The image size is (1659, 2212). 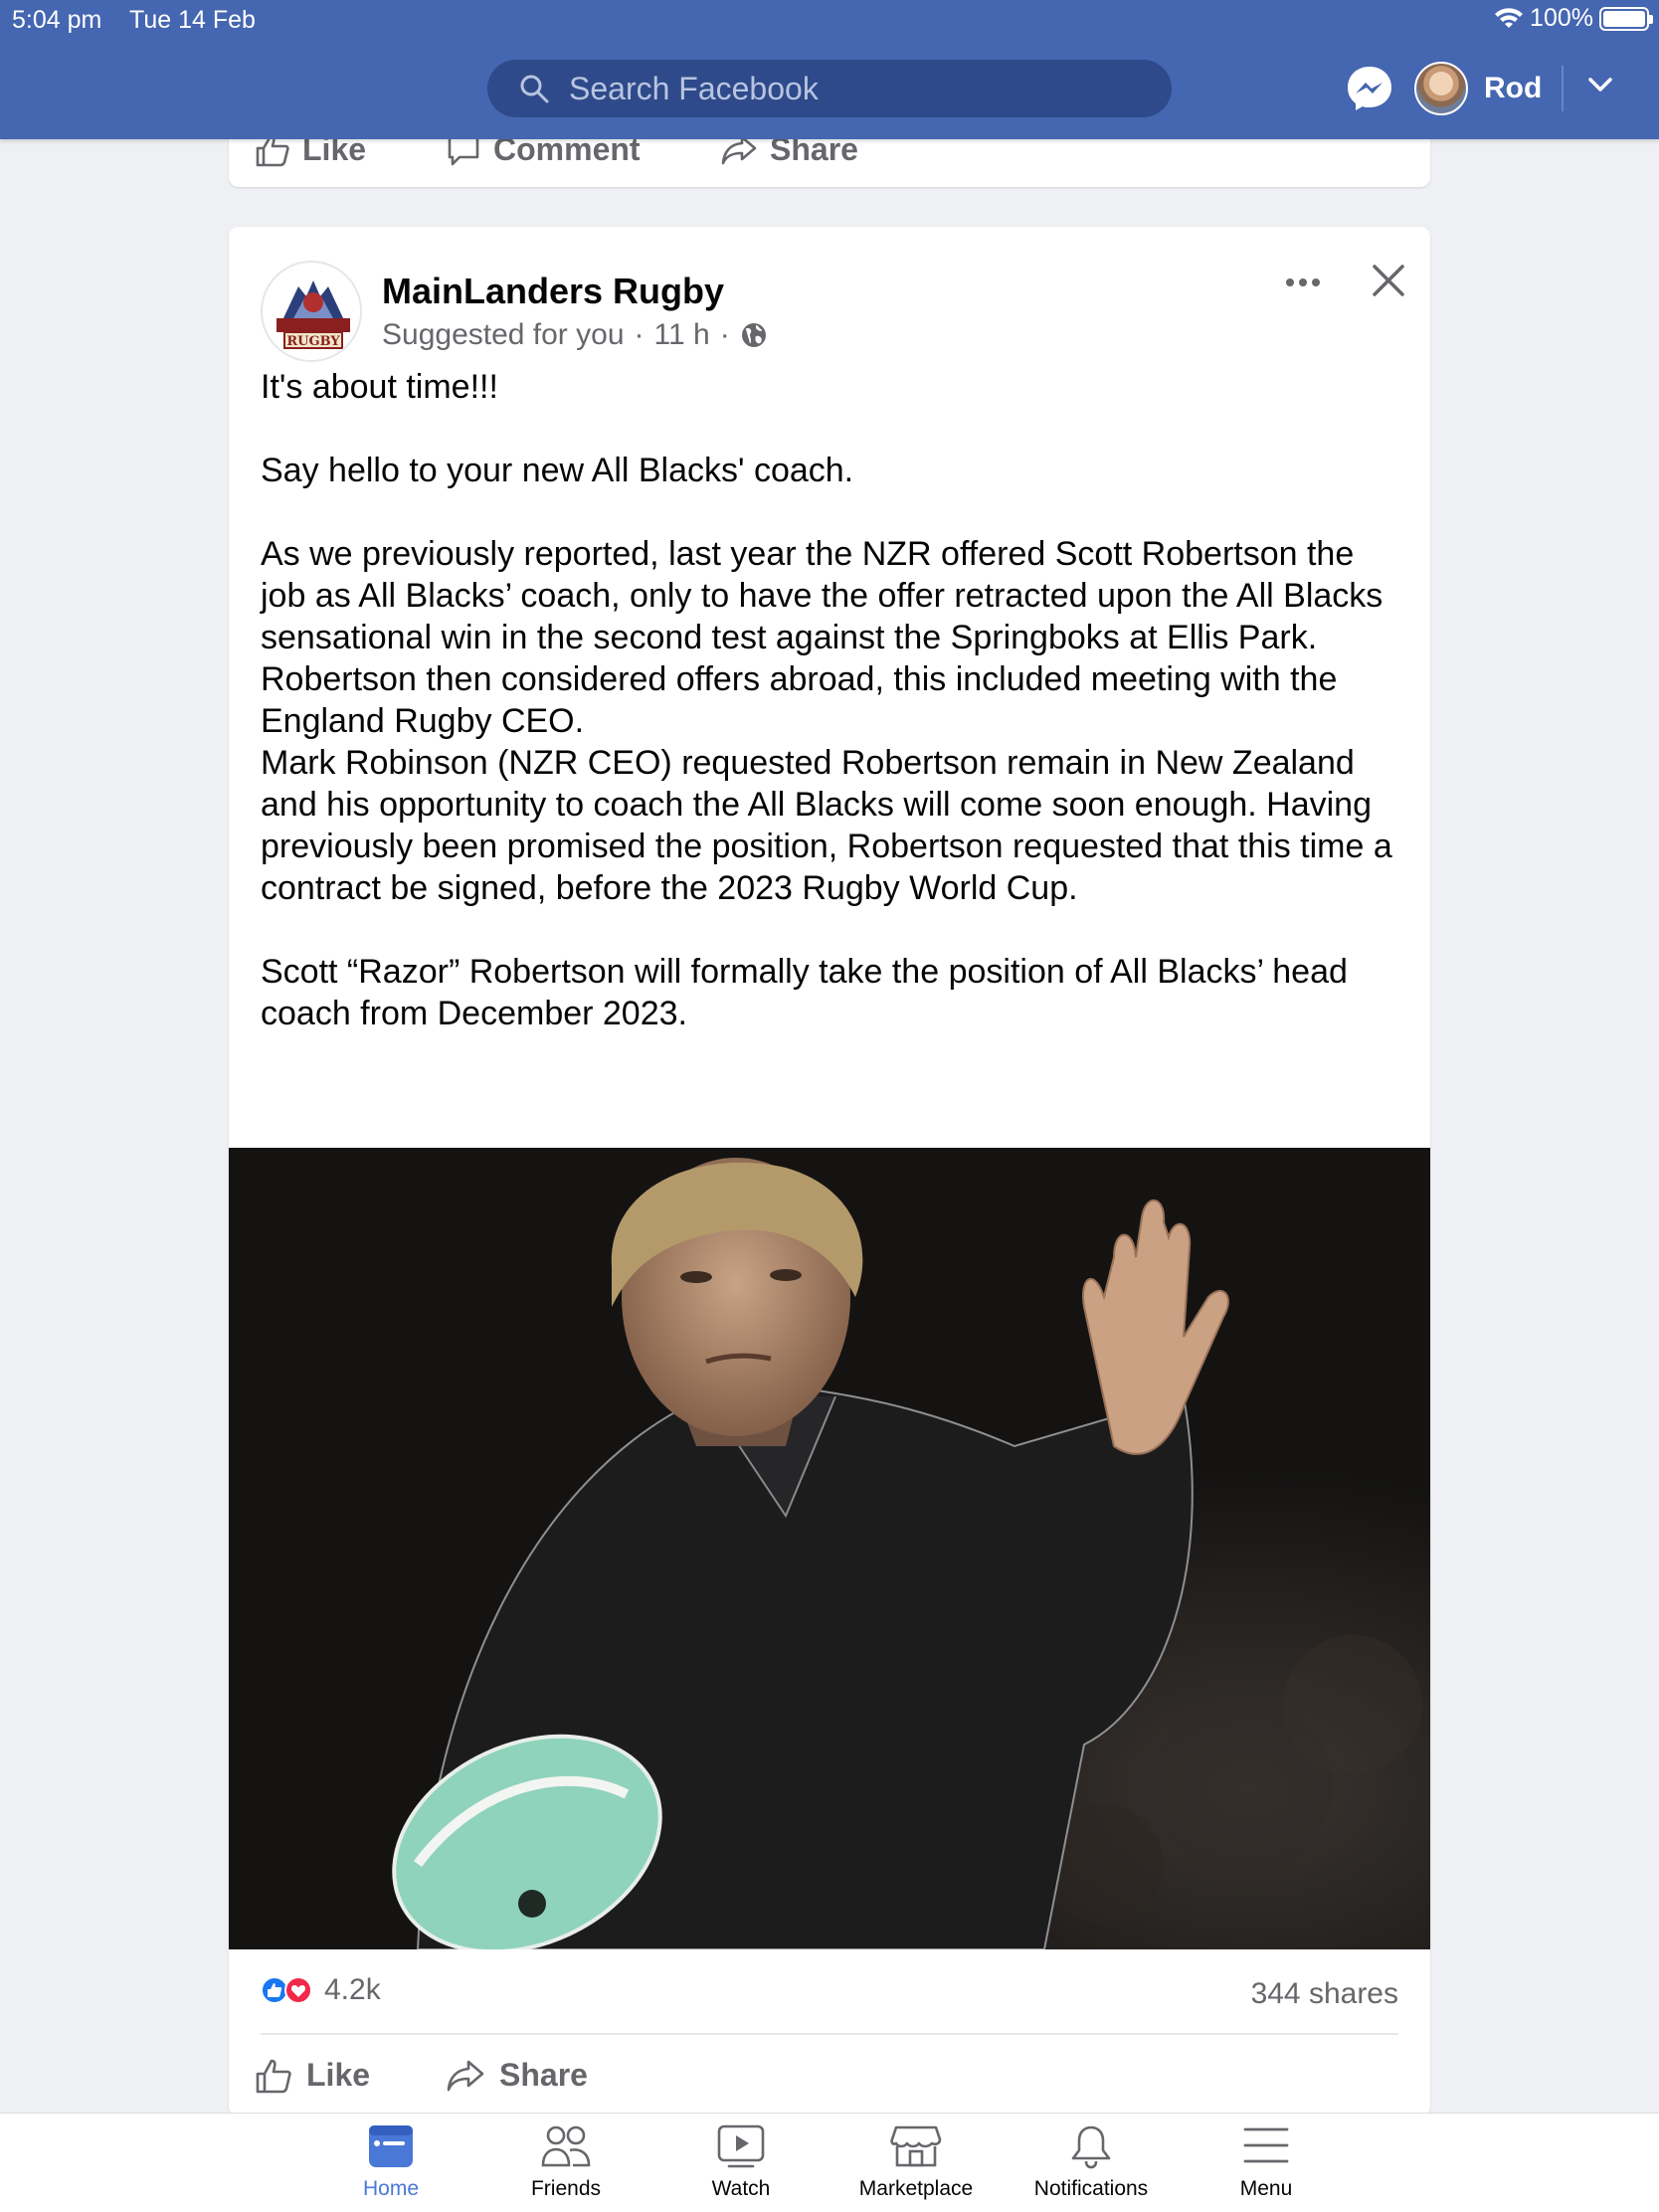 What do you see at coordinates (1303, 282) in the screenshot?
I see `more-options-icon` at bounding box center [1303, 282].